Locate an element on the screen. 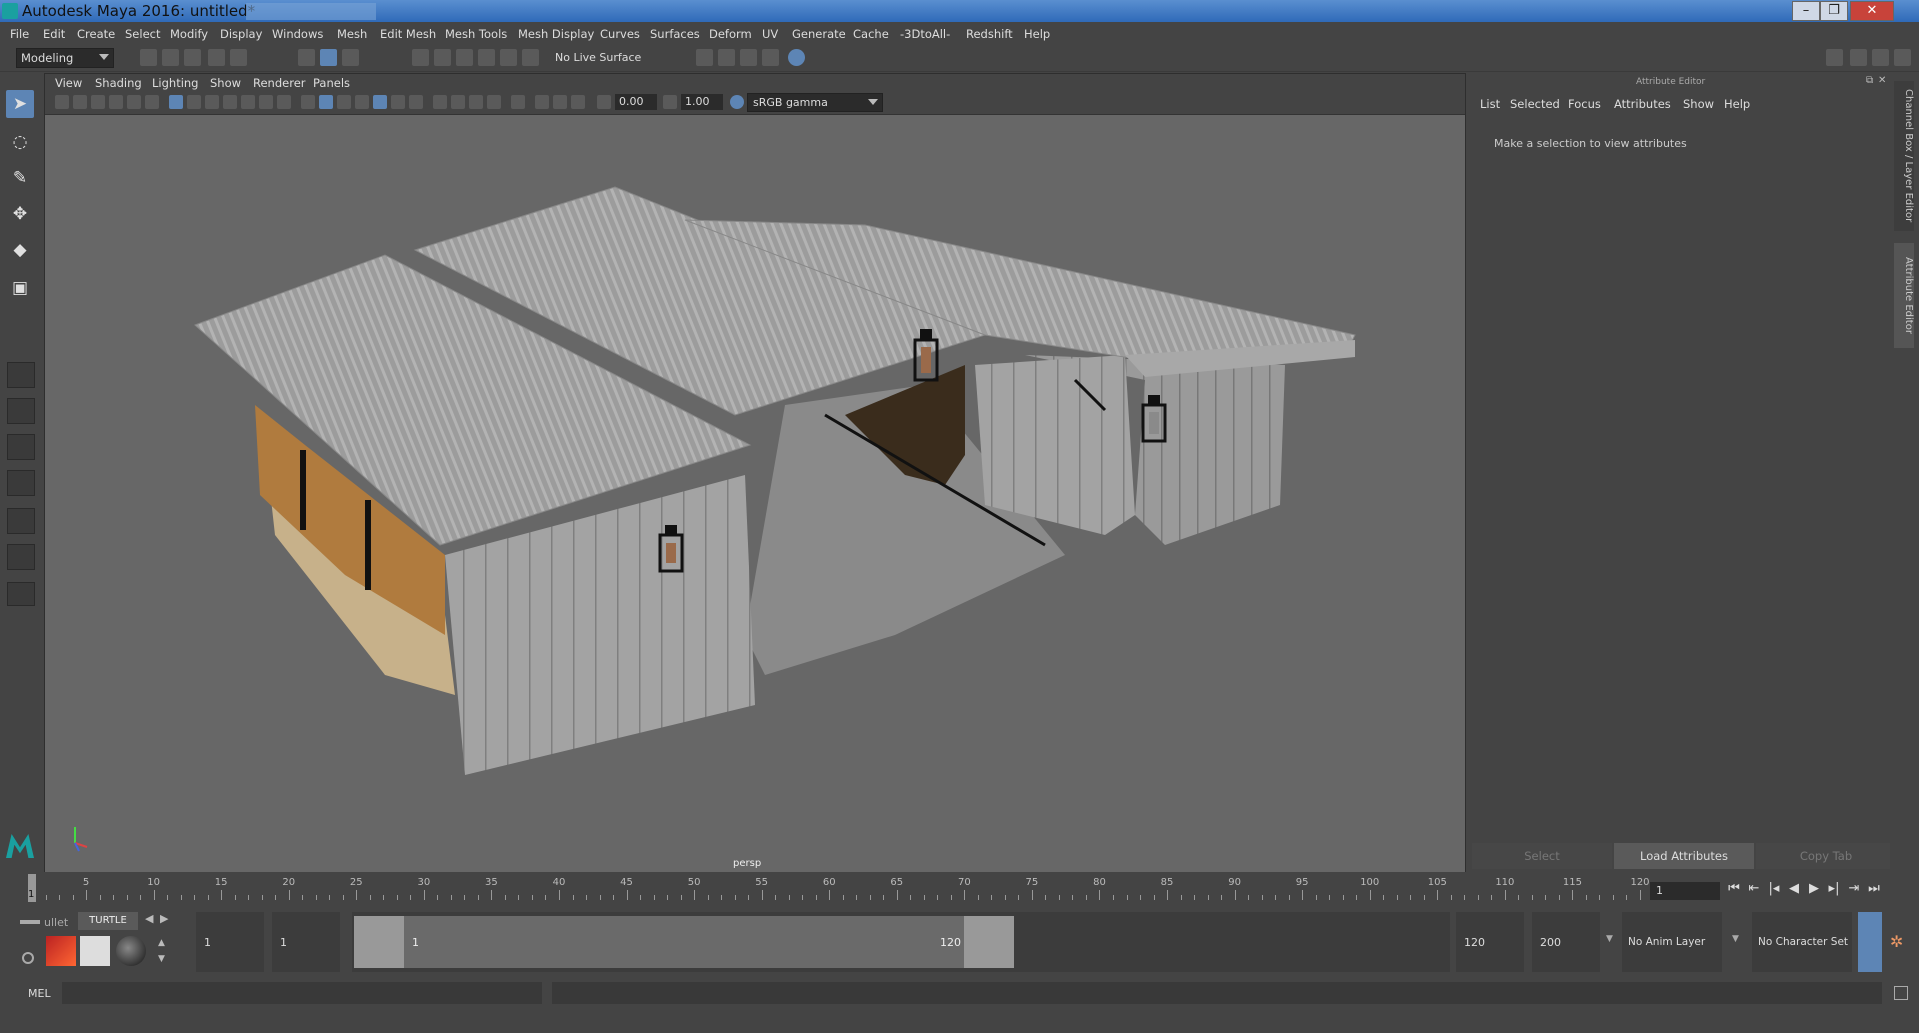 The height and width of the screenshot is (1033, 1919). smooth-shade-icon is located at coordinates (326, 102).